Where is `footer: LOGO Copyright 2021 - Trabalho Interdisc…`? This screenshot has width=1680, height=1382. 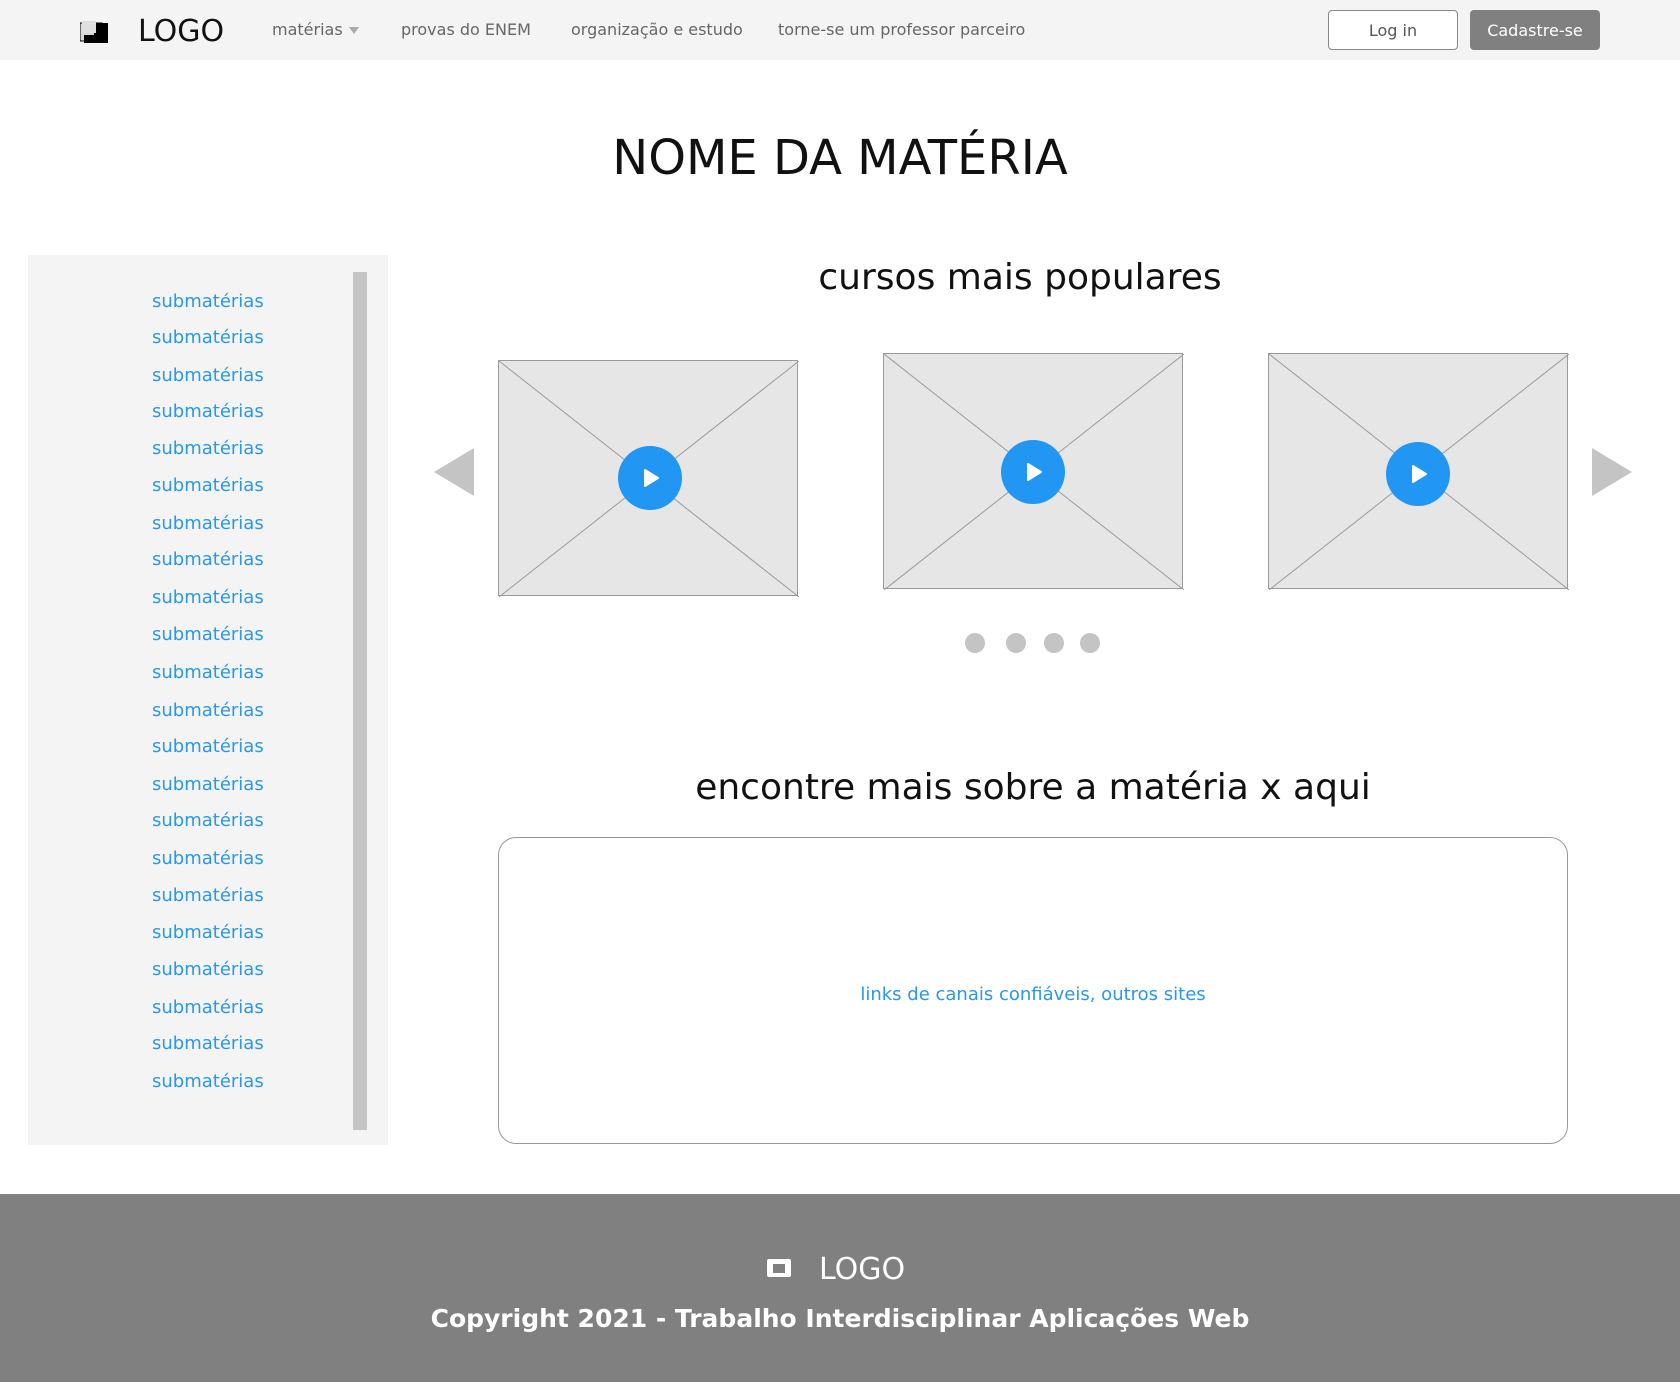
footer: LOGO Copyright 2021 - Trabalho Interdisc… is located at coordinates (840, 1288).